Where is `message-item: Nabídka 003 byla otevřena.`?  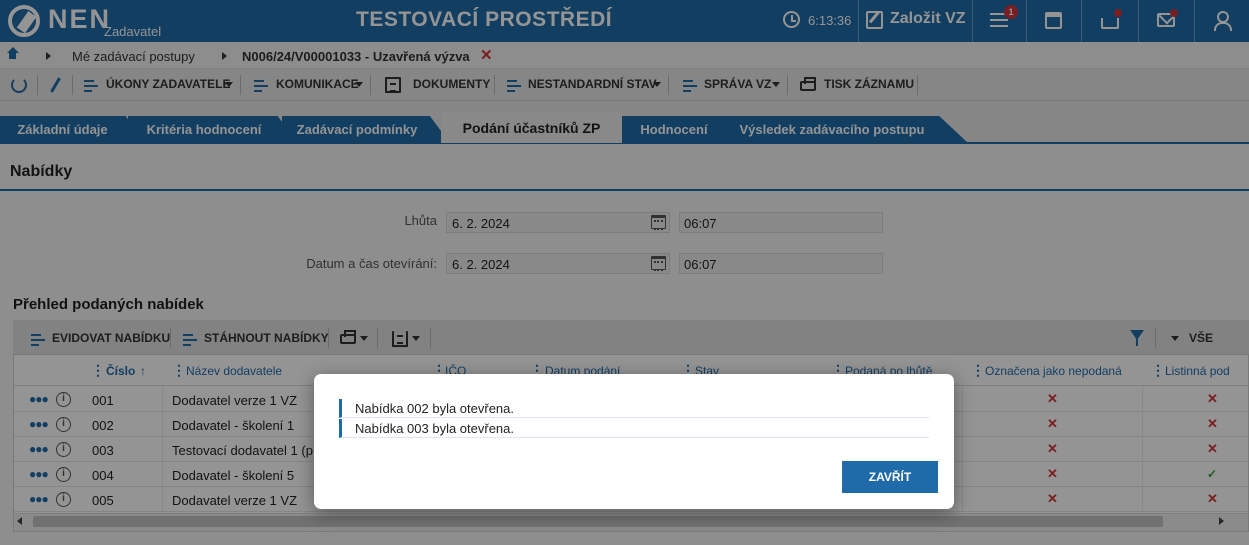 message-item: Nabídka 003 byla otevřena. is located at coordinates (634, 428).